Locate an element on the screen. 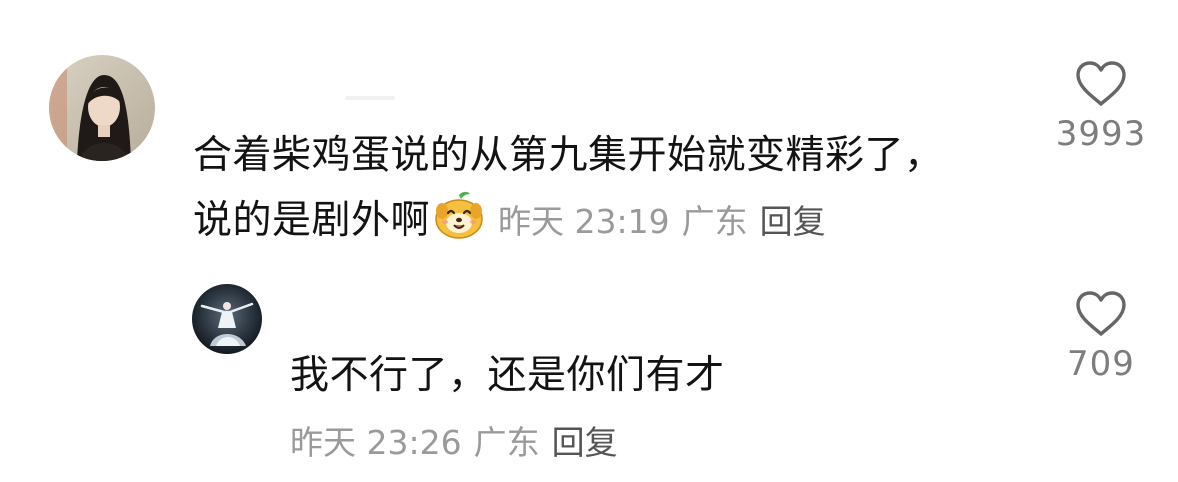 The height and width of the screenshot is (482, 1178). comment-text-line-with-meta: 说的是剧外啊 昨天 23:19 广东 回复 is located at coordinates (608, 221).